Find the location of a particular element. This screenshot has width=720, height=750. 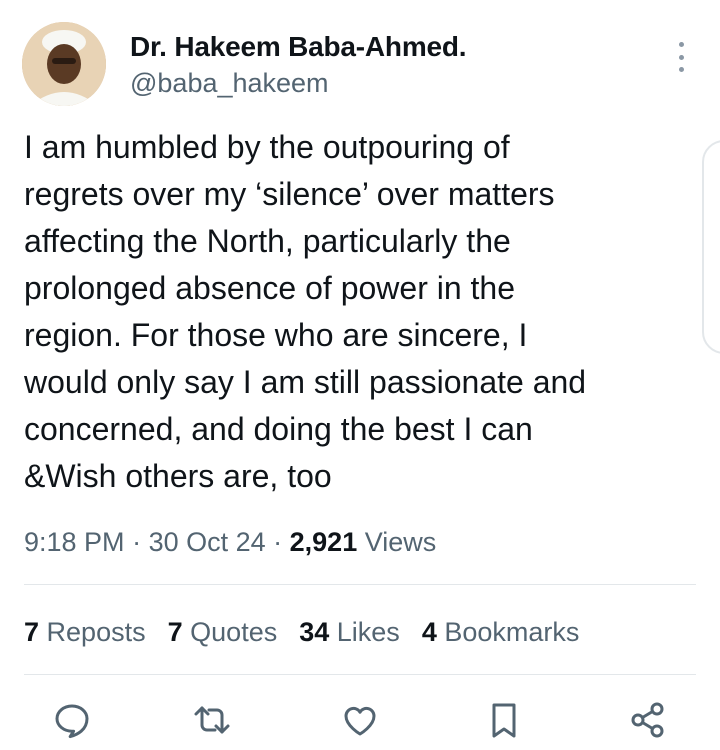

bookmarks-stat: 4 Bookmarks is located at coordinates (501, 632).